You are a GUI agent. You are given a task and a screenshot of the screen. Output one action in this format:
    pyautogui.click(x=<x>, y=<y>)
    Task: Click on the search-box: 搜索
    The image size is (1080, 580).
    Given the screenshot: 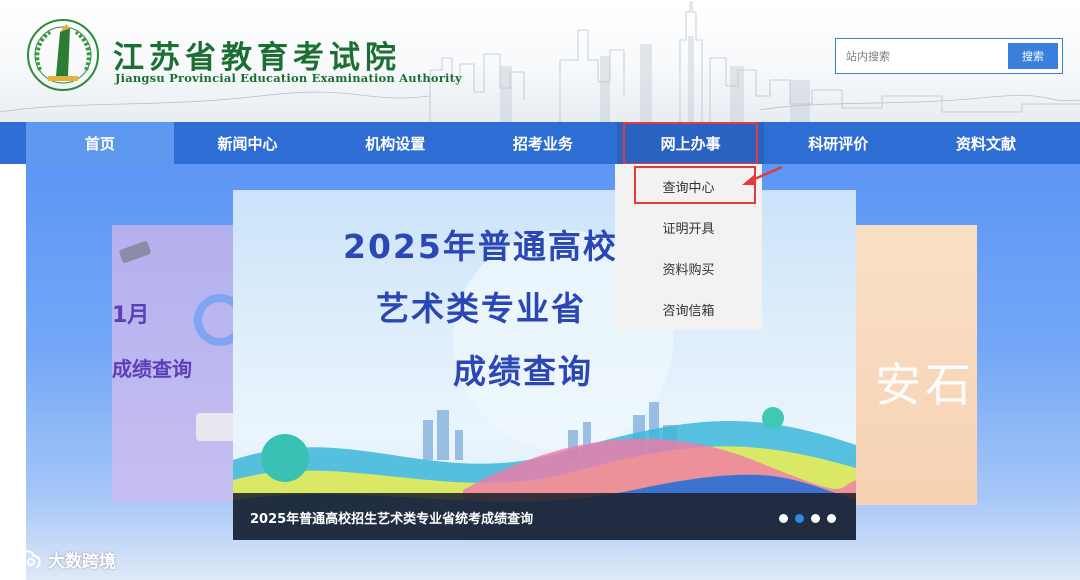 What is the action you would take?
    pyautogui.click(x=949, y=56)
    